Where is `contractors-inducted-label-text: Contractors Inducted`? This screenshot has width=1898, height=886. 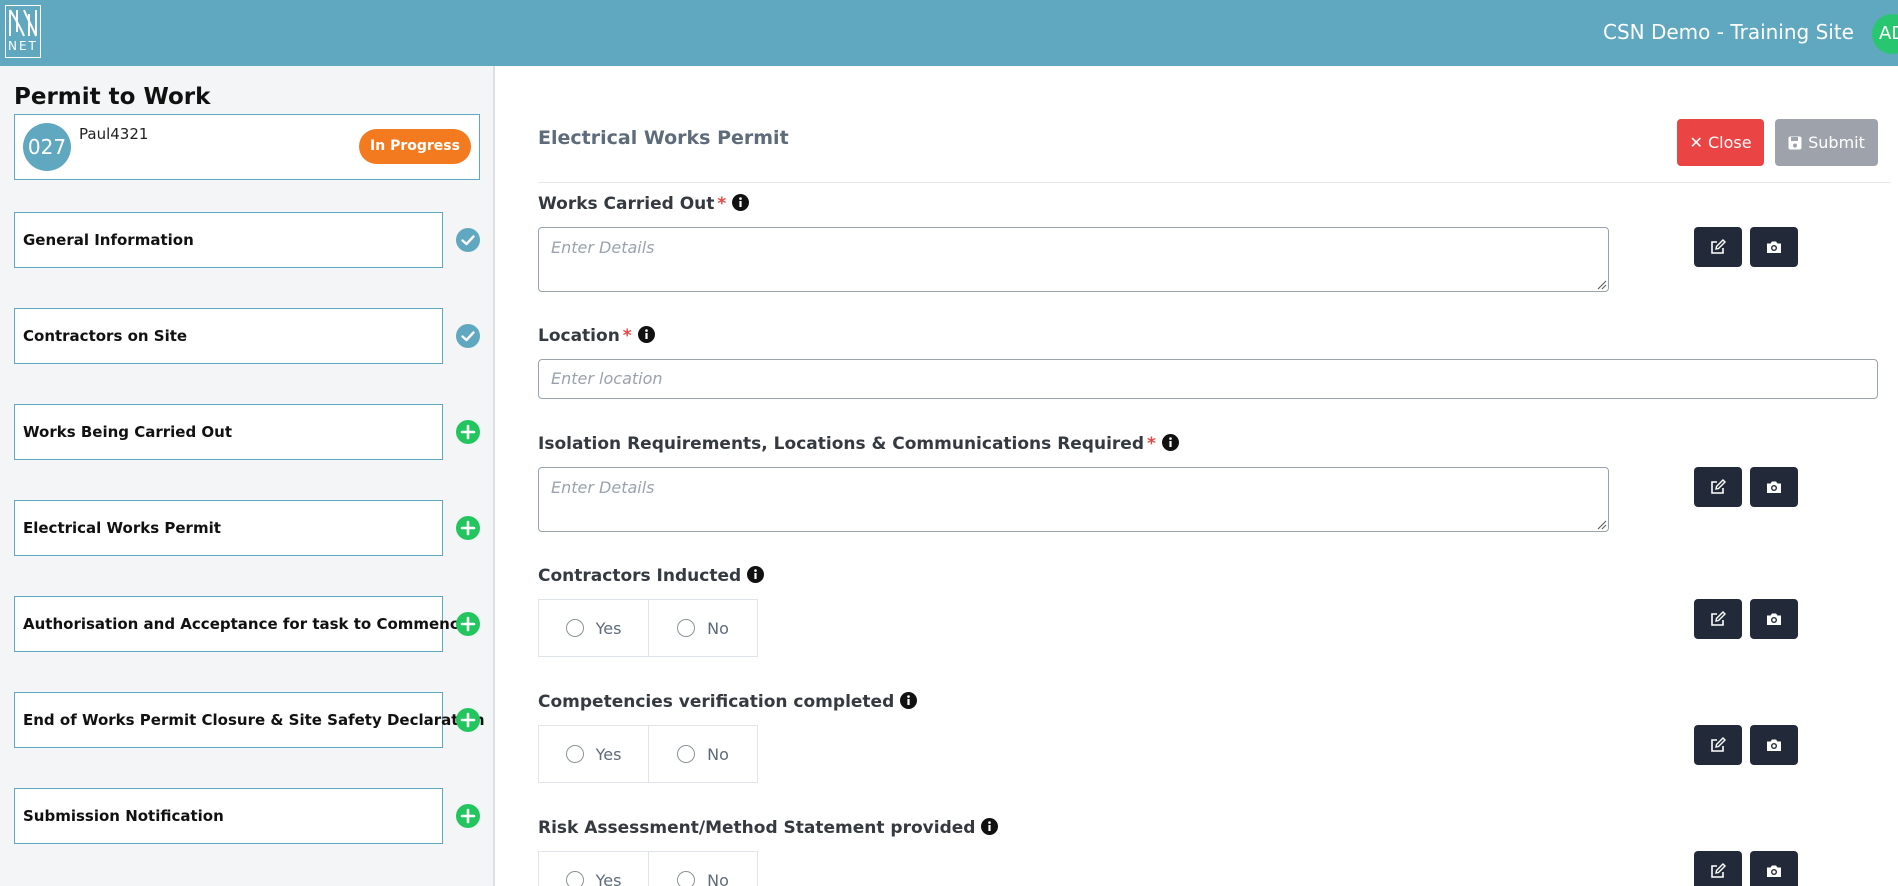
contractors-inducted-label-text: Contractors Inducted is located at coordinates (640, 576).